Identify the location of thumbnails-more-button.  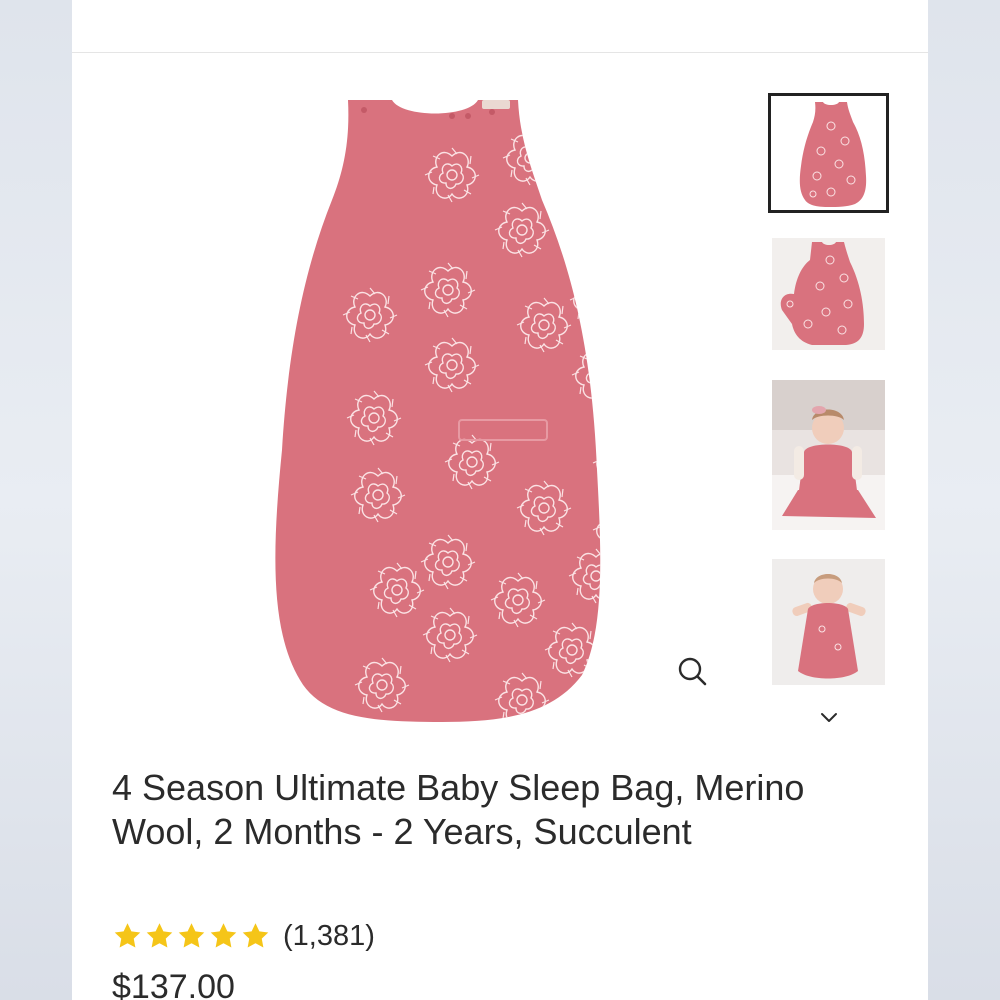
(829, 718).